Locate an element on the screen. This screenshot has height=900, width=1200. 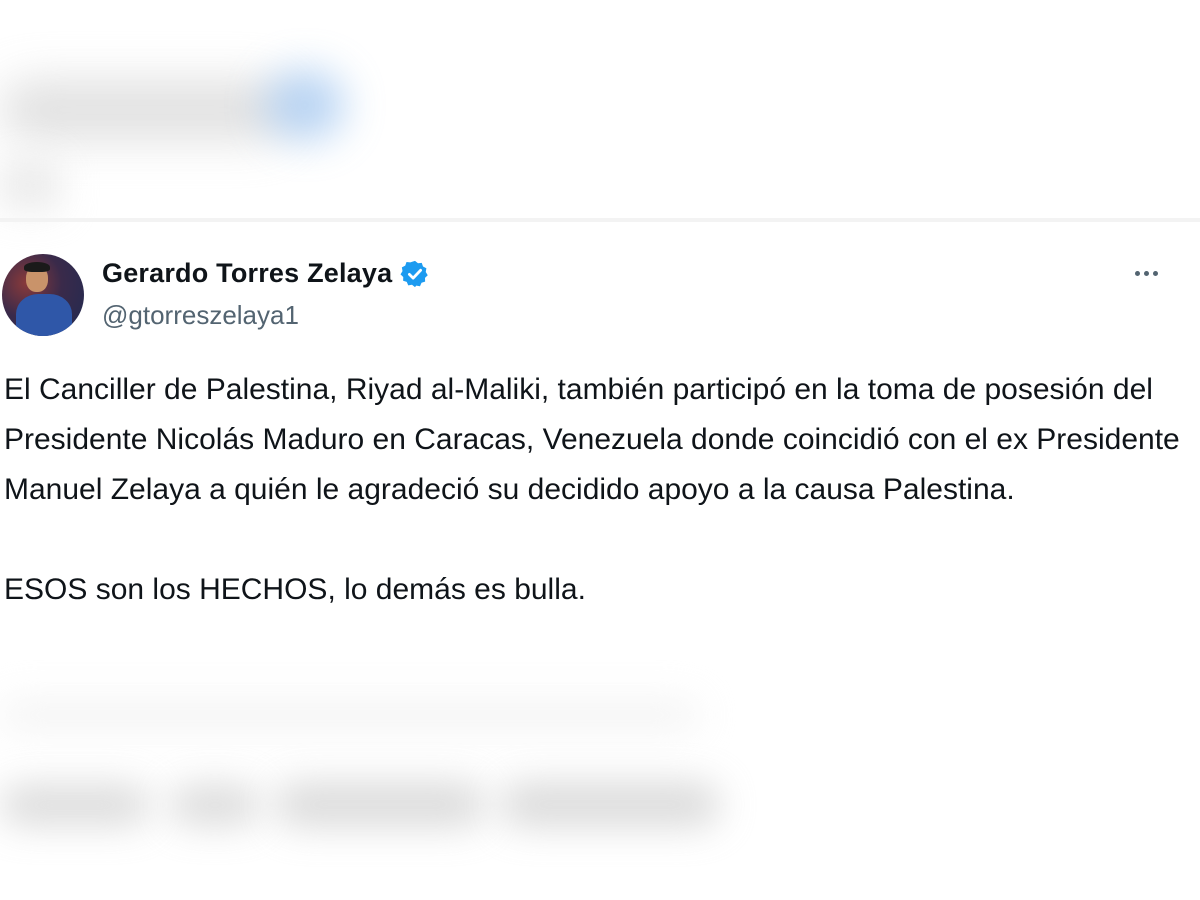
author-name-row: Gerardo Torres Zelaya is located at coordinates (266, 273).